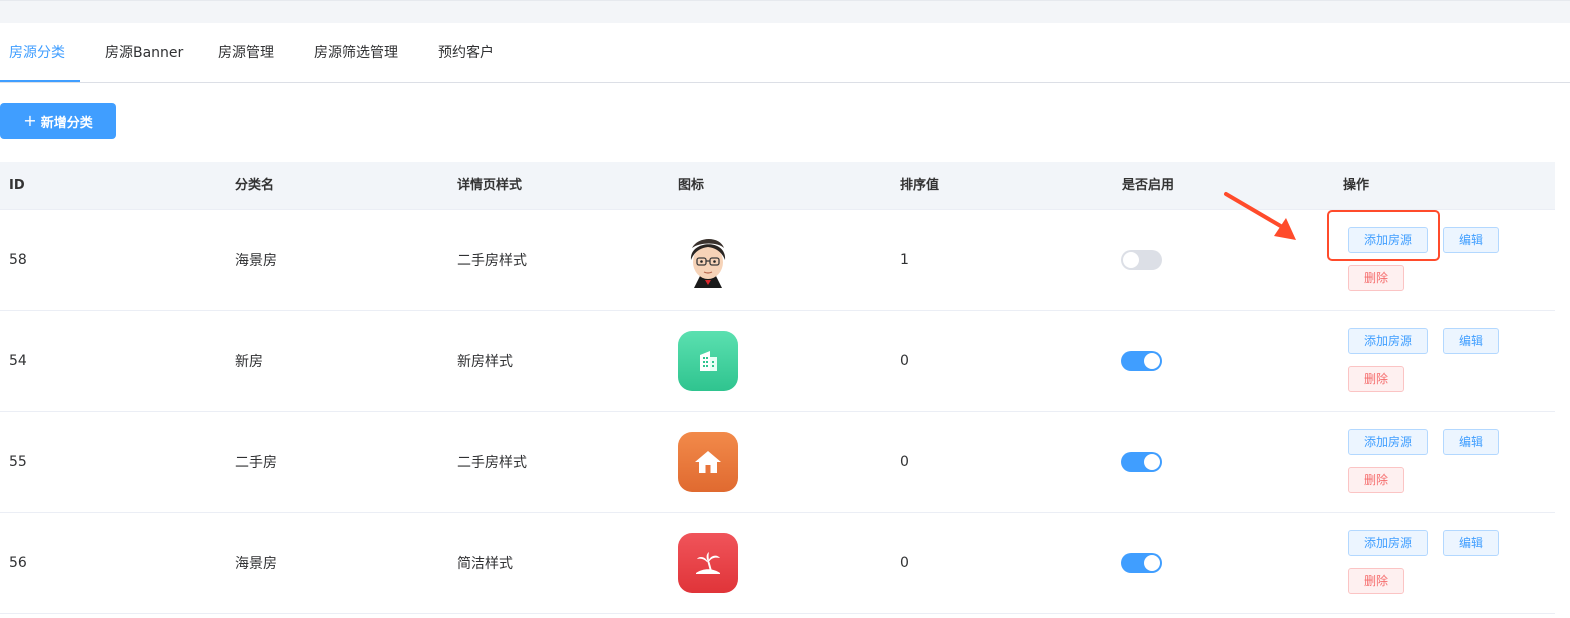  I want to click on cell-id: 54, so click(18, 361).